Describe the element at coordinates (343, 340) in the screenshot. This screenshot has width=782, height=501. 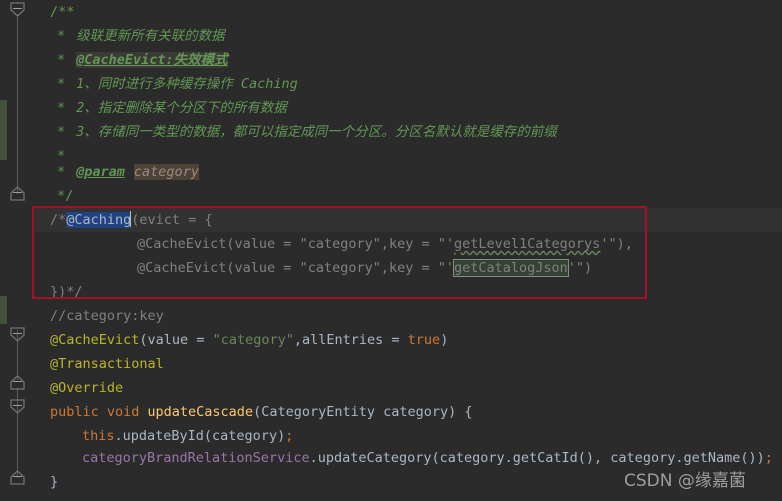
I see `attr-allentries: allEntries` at that location.